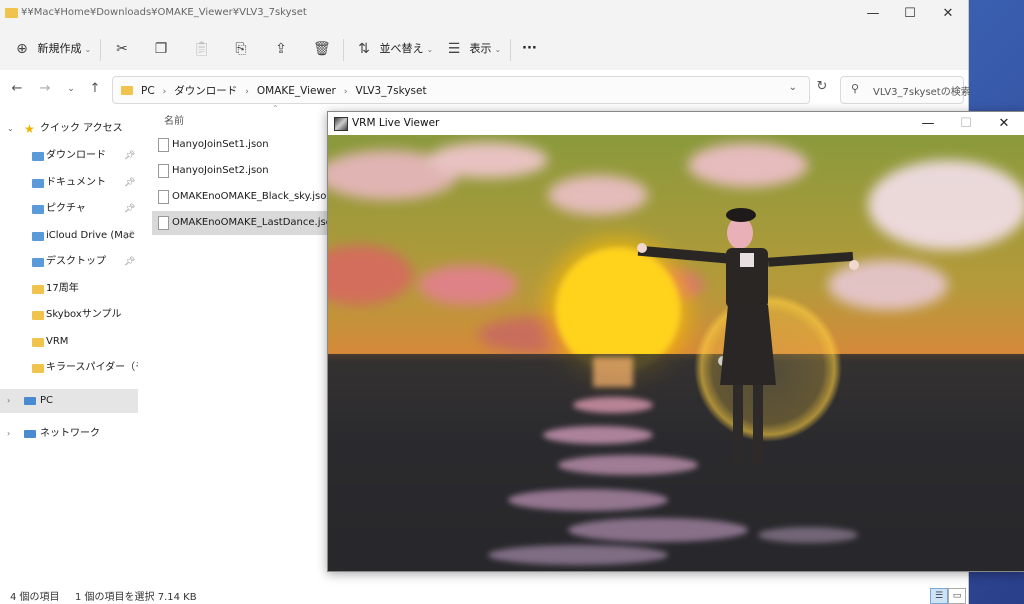  I want to click on nav-item: VRM, so click(69, 342).